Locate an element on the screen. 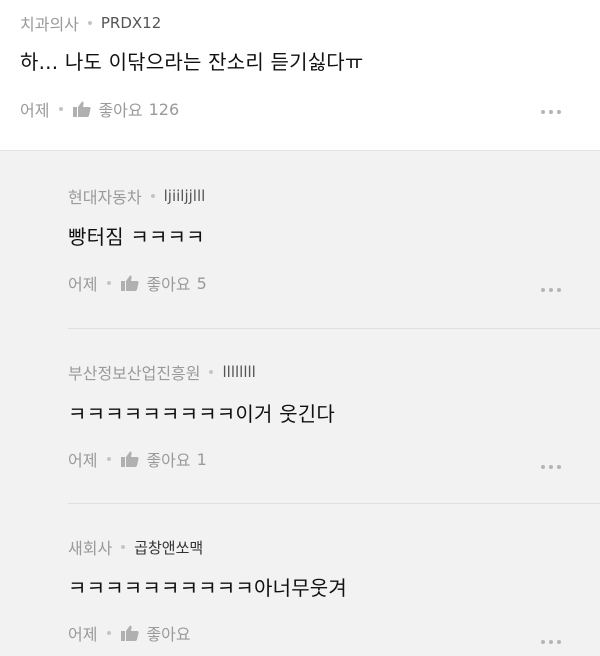 The image size is (600, 656). like-count: 5 is located at coordinates (201, 283).